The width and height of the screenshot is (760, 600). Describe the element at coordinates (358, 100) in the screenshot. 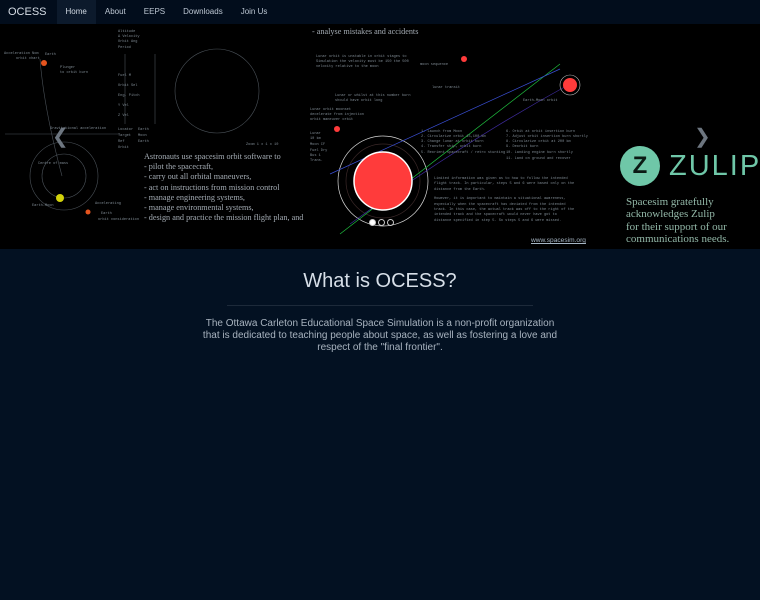

I see `svg-text: should have orbit long` at that location.